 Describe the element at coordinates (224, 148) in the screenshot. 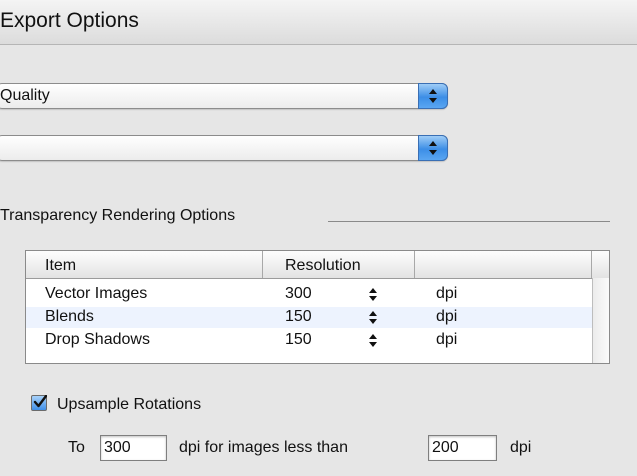

I see `preset-popup` at that location.